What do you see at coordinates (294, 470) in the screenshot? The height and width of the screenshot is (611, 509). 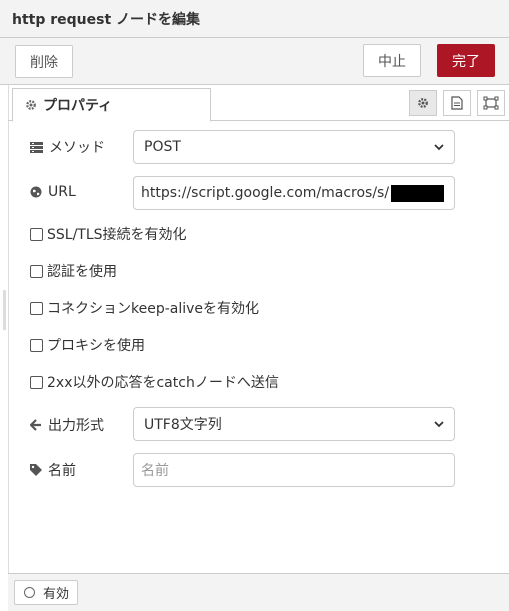 I see `name-input: 名前` at bounding box center [294, 470].